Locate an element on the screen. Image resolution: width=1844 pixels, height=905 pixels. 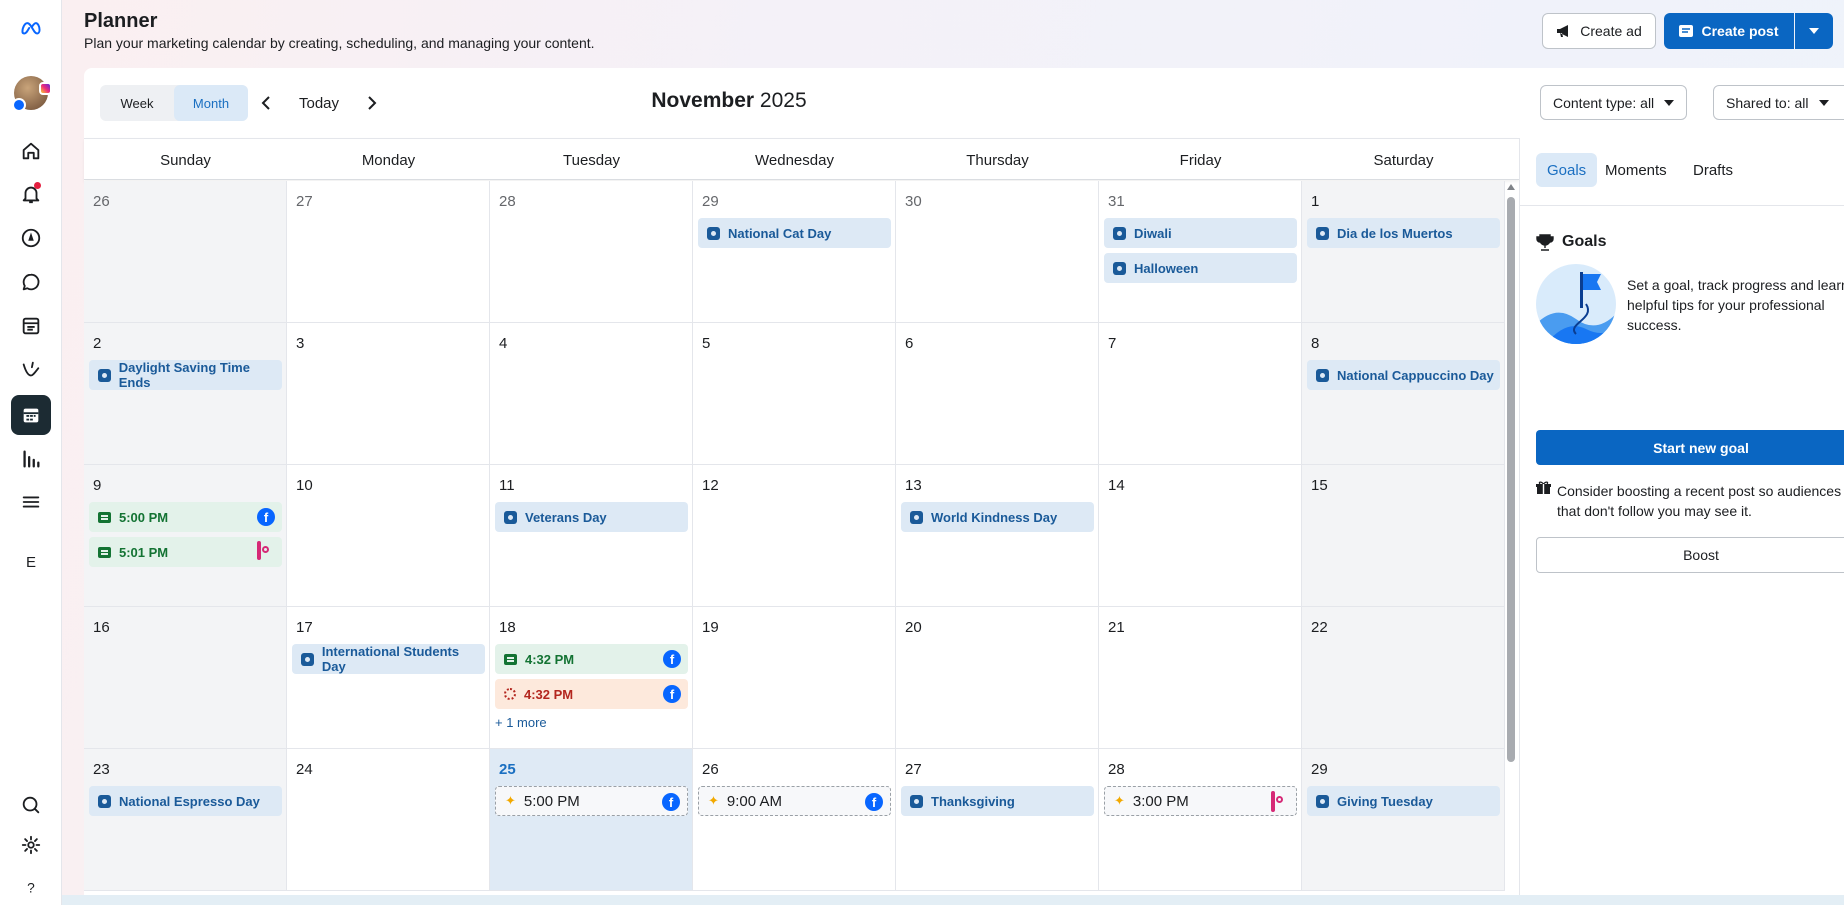
day-cell: 12 is located at coordinates (794, 536).